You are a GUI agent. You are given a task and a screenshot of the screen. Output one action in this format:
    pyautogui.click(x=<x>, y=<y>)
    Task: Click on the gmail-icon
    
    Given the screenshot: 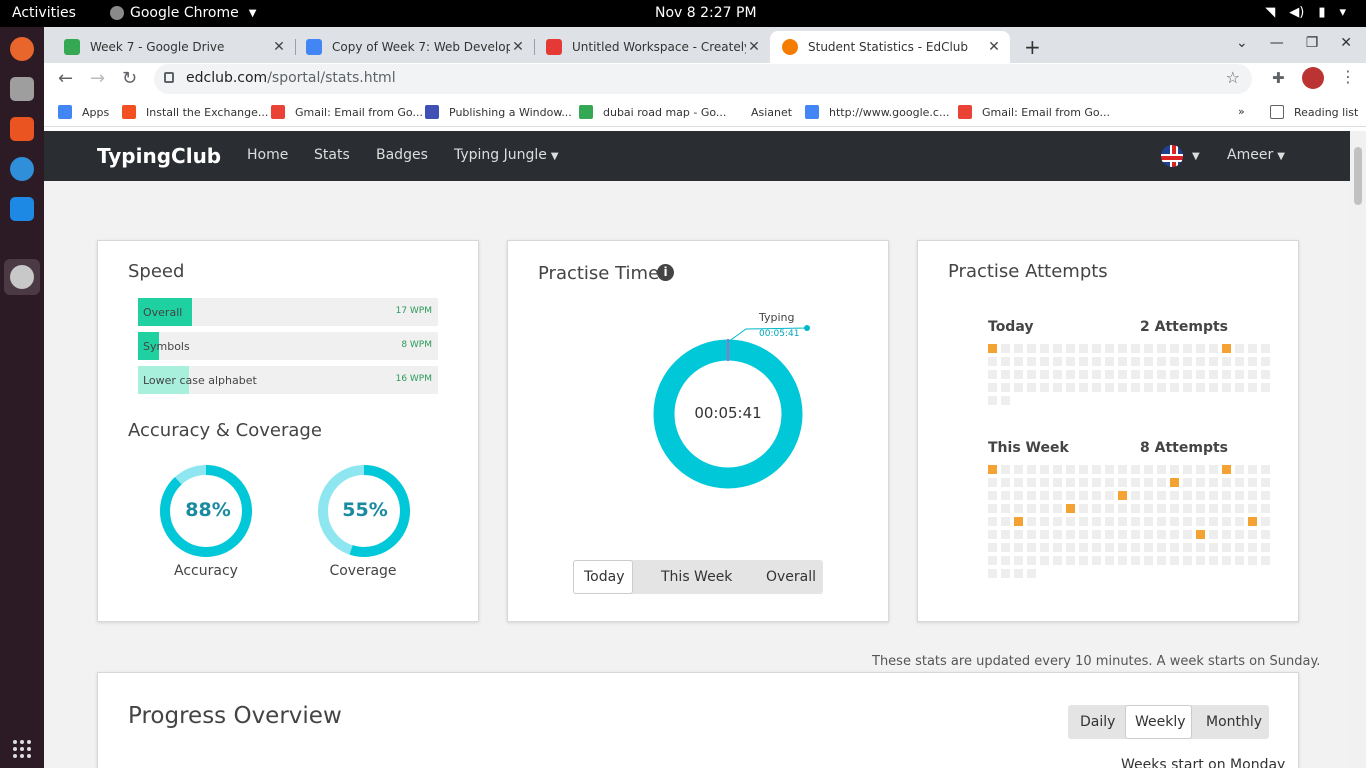 What is the action you would take?
    pyautogui.click(x=278, y=112)
    